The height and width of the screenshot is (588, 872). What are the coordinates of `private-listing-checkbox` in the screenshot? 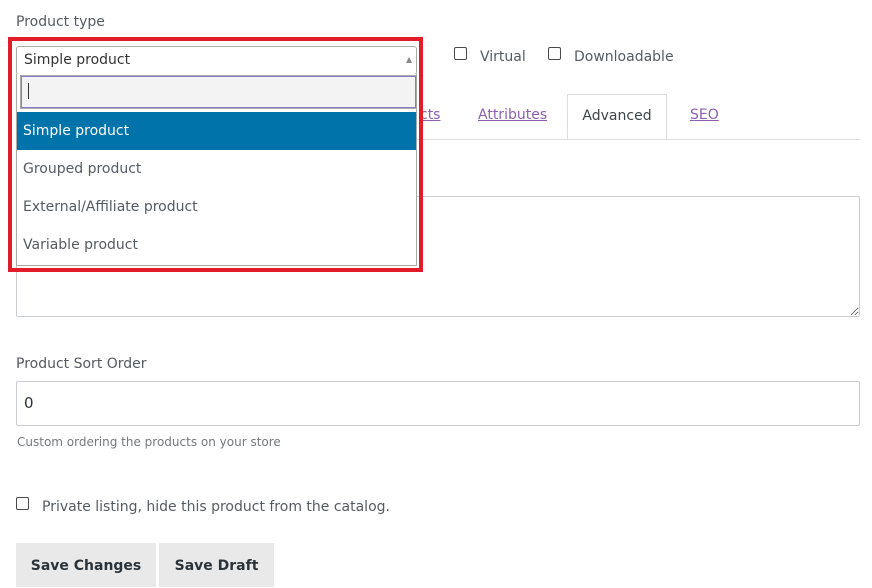 It's located at (22, 503).